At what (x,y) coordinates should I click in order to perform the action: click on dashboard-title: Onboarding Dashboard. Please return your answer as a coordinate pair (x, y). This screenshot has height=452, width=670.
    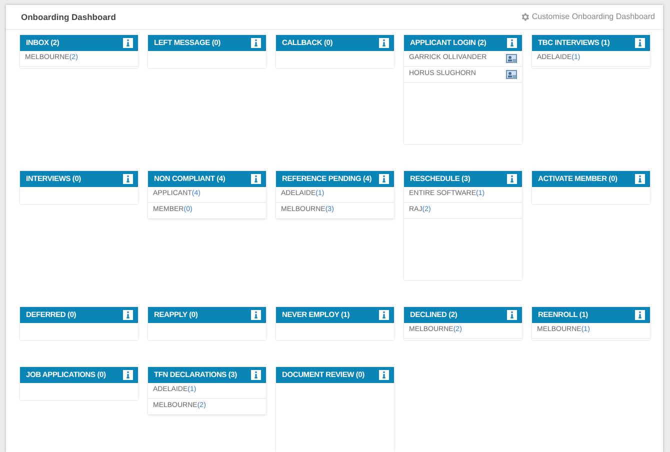
    Looking at the image, I should click on (68, 17).